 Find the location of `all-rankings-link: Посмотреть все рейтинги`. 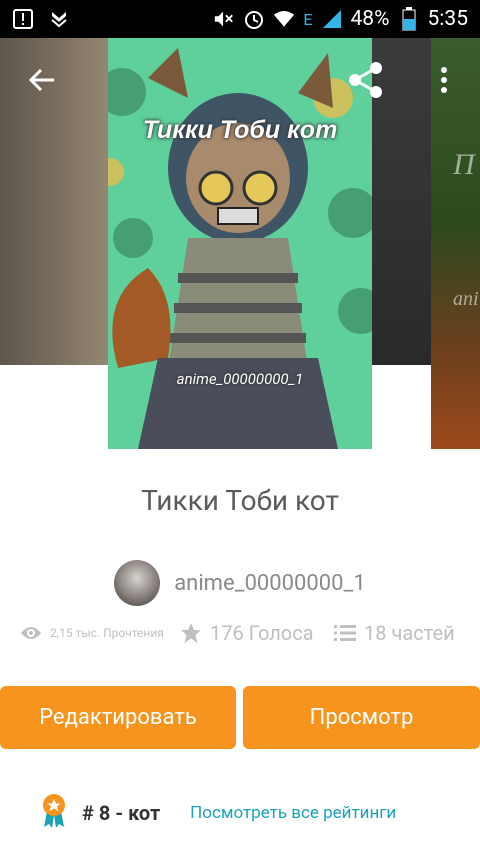

all-rankings-link: Посмотреть все рейтинги is located at coordinates (293, 813).